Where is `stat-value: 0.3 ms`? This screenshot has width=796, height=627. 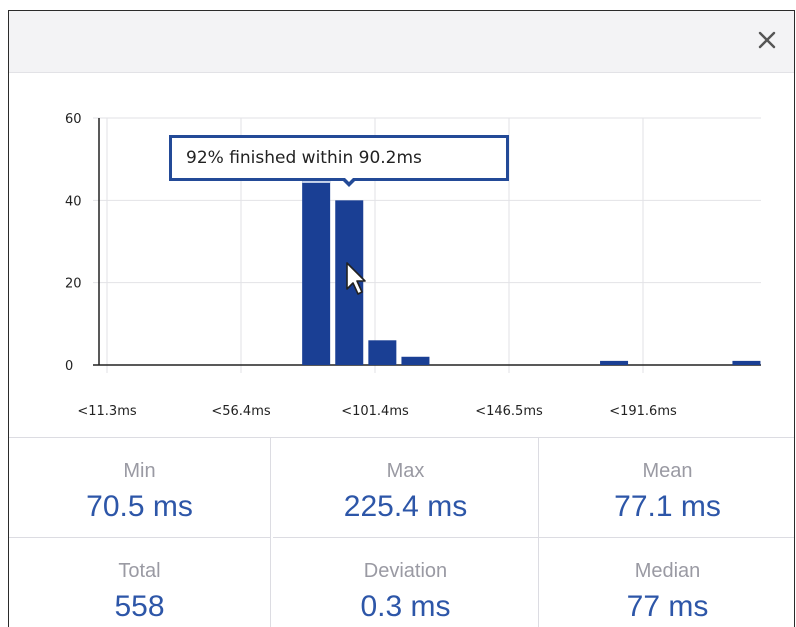
stat-value: 0.3 ms is located at coordinates (405, 606).